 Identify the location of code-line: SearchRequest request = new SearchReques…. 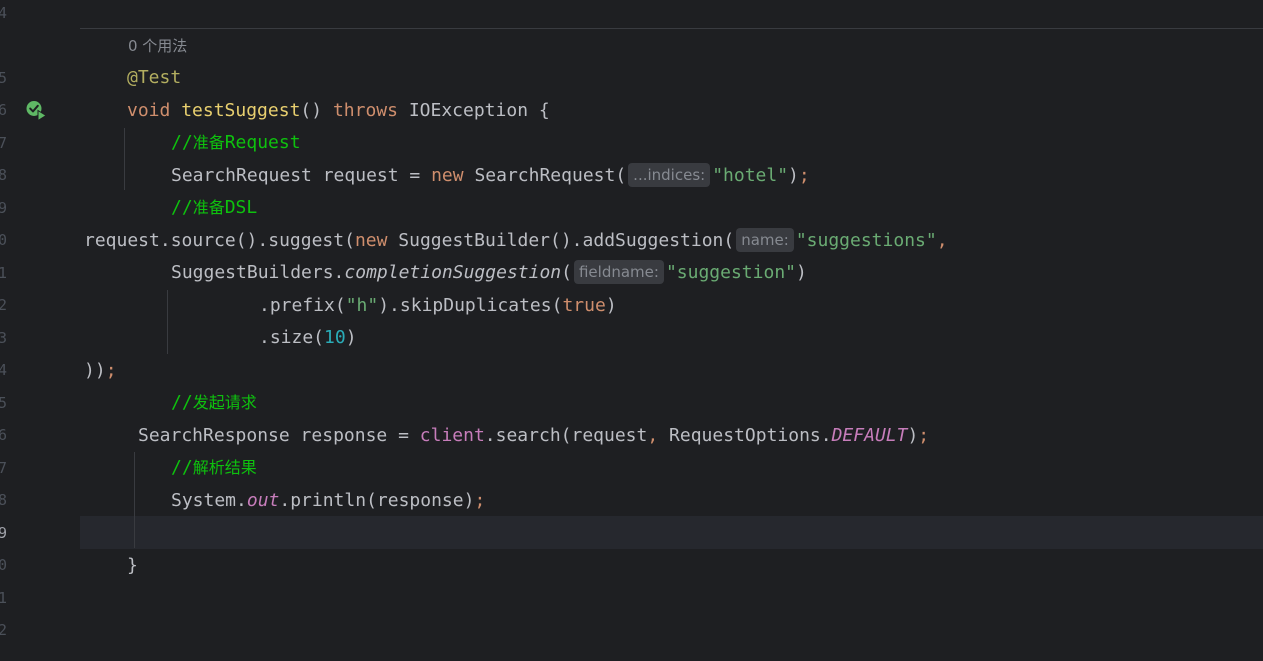
(490, 176).